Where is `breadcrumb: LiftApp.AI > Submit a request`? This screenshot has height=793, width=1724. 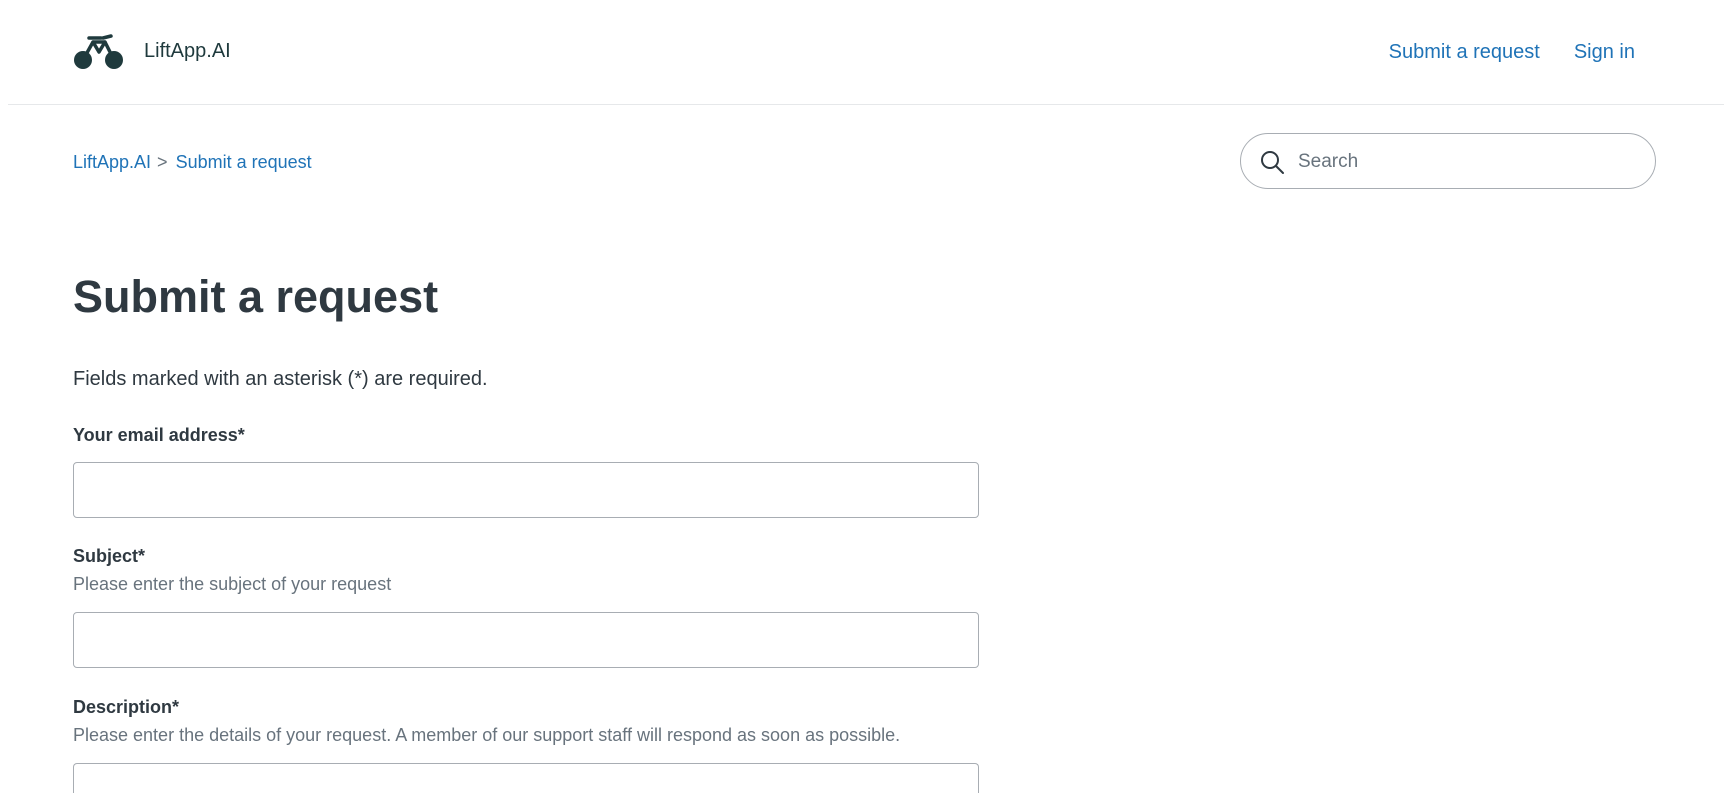
breadcrumb: LiftApp.AI > Submit a request is located at coordinates (192, 162).